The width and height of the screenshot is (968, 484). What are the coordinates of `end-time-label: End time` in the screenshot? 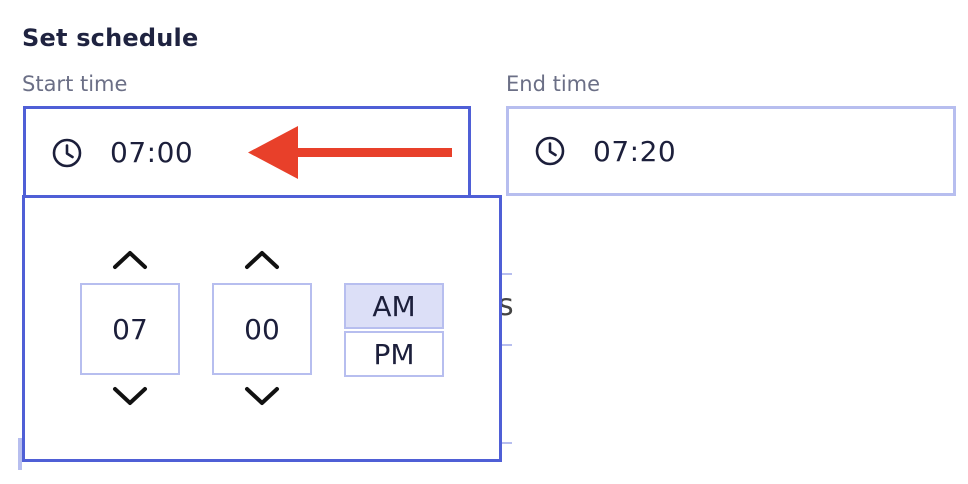 It's located at (553, 84).